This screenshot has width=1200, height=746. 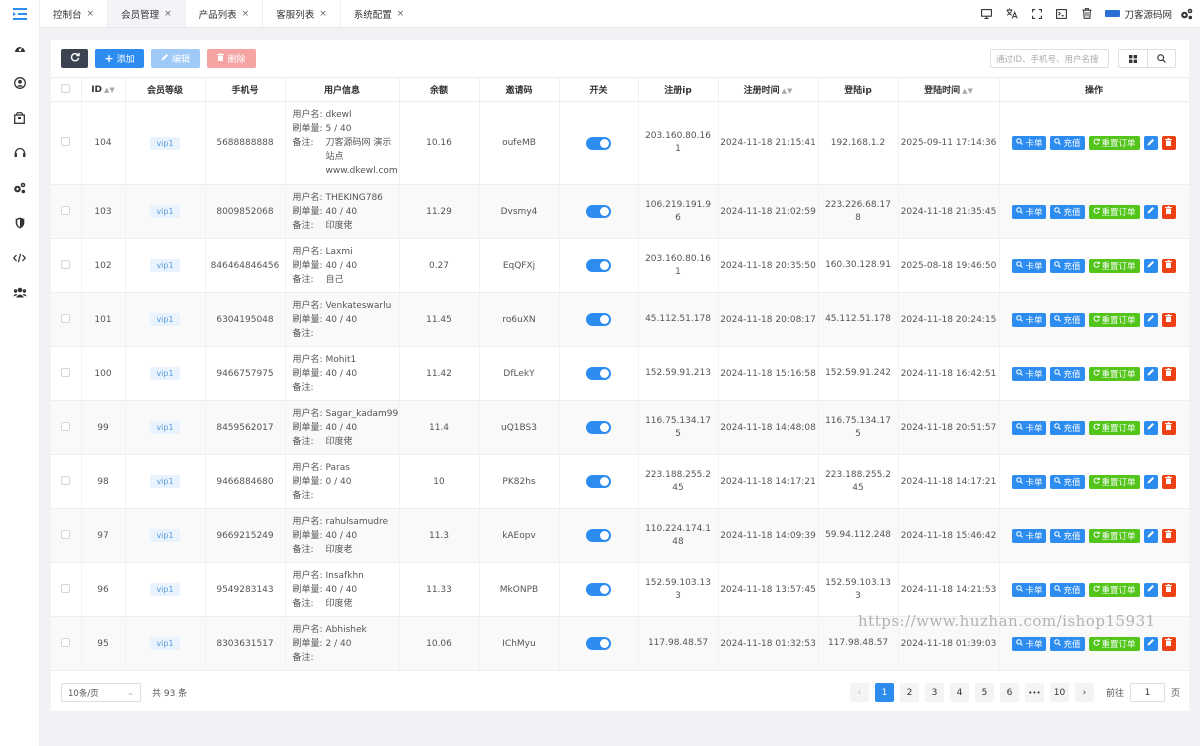 What do you see at coordinates (984, 692) in the screenshot?
I see `page-5: 5` at bounding box center [984, 692].